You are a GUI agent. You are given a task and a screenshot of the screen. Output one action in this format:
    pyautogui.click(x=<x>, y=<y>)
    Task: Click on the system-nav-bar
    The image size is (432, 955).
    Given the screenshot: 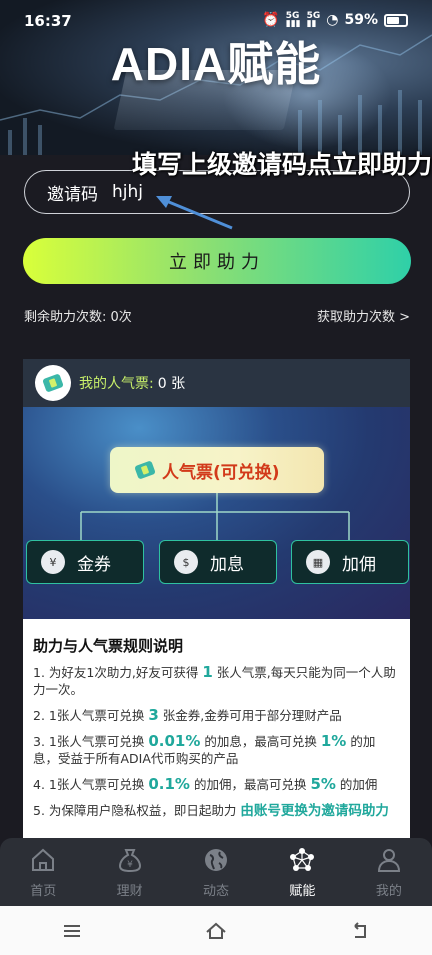 What is the action you would take?
    pyautogui.click(x=216, y=930)
    